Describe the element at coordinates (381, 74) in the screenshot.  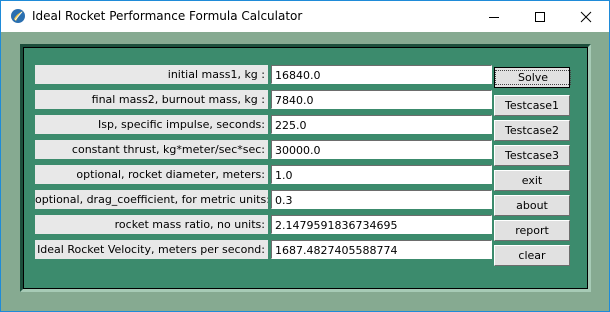
I see `initial-mass-input: 16840.0` at that location.